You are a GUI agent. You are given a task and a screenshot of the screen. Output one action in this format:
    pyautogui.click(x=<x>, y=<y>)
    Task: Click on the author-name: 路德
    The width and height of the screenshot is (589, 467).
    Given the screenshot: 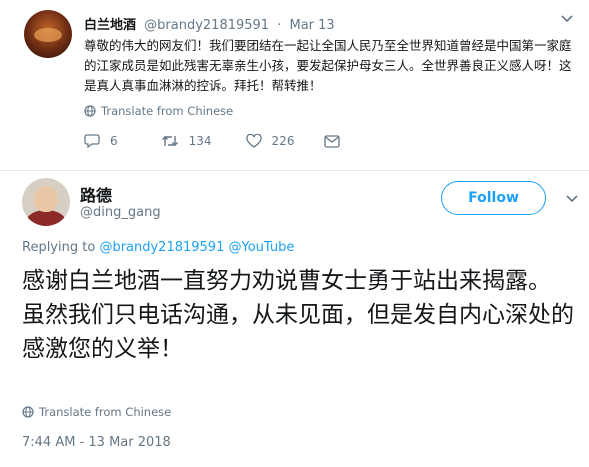 What is the action you would take?
    pyautogui.click(x=96, y=194)
    